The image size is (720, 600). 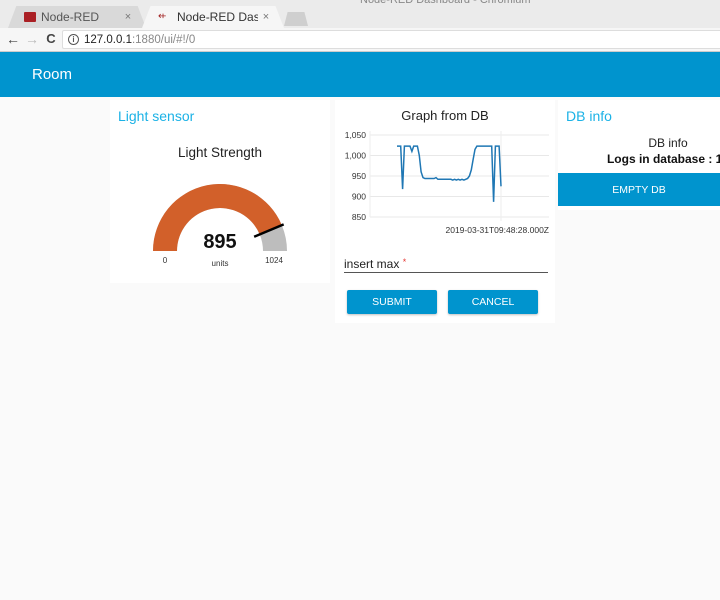 I want to click on info-icon: i, so click(x=73, y=39).